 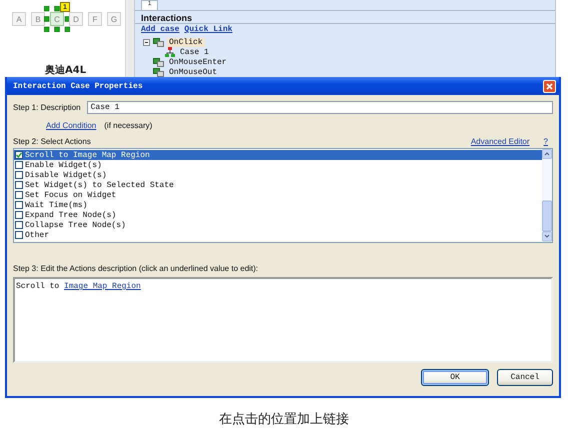 What do you see at coordinates (278, 155) in the screenshot?
I see `action-item: Scroll to Image Map Region` at bounding box center [278, 155].